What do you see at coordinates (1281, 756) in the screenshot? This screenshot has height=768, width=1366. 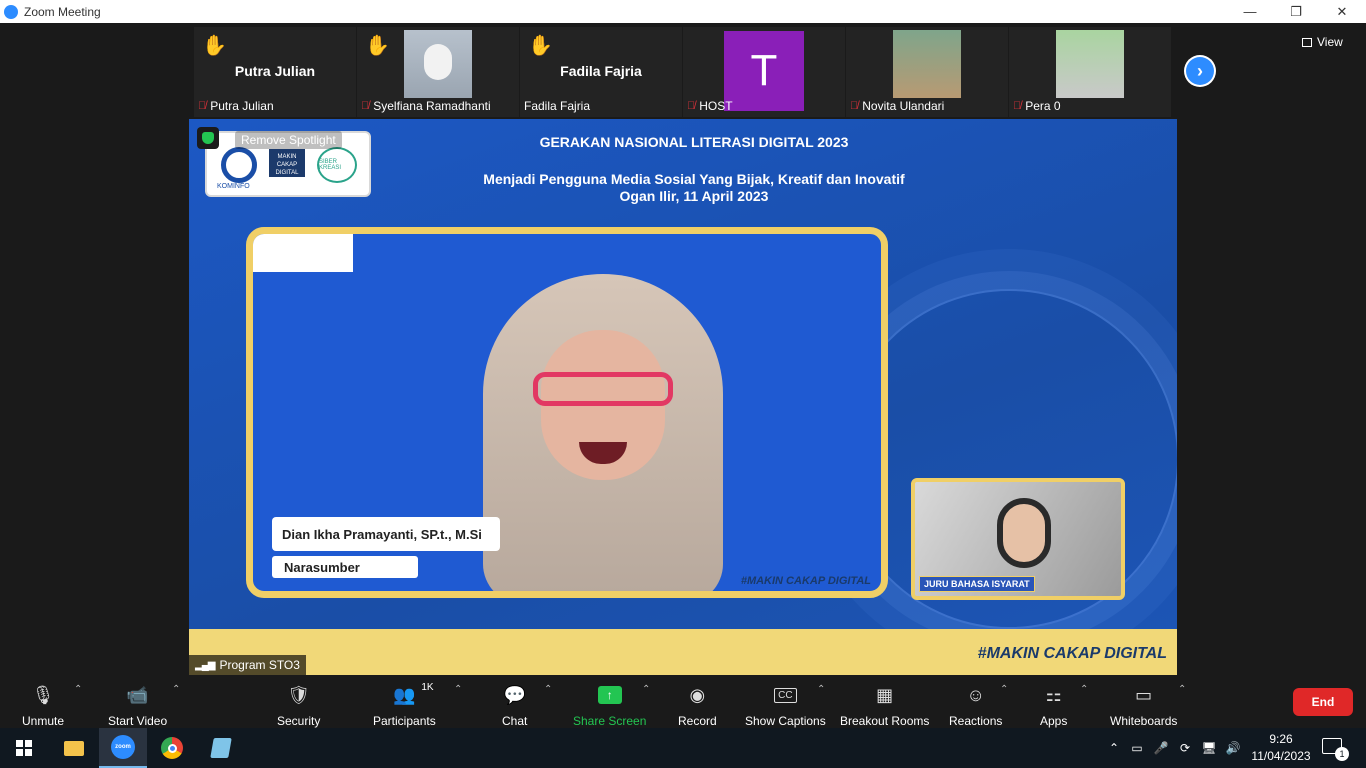 I see `clock-date: 11/04/2023` at bounding box center [1281, 756].